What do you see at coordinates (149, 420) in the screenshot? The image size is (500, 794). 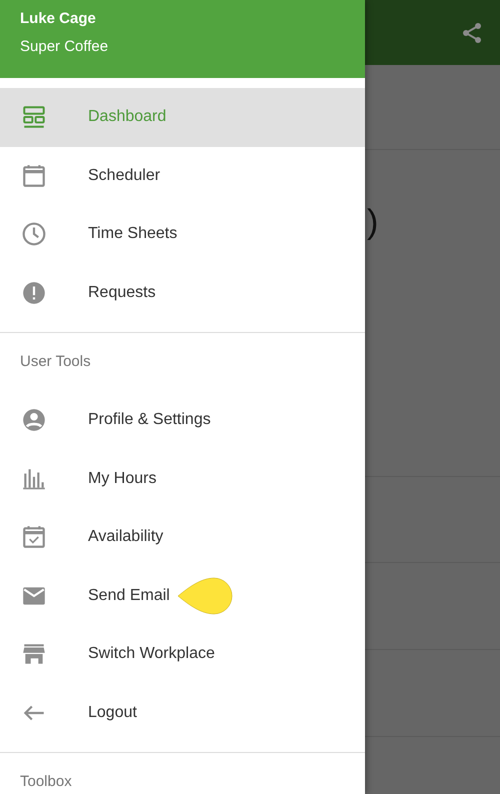 I see `menu-item-label: Profile & Settings` at bounding box center [149, 420].